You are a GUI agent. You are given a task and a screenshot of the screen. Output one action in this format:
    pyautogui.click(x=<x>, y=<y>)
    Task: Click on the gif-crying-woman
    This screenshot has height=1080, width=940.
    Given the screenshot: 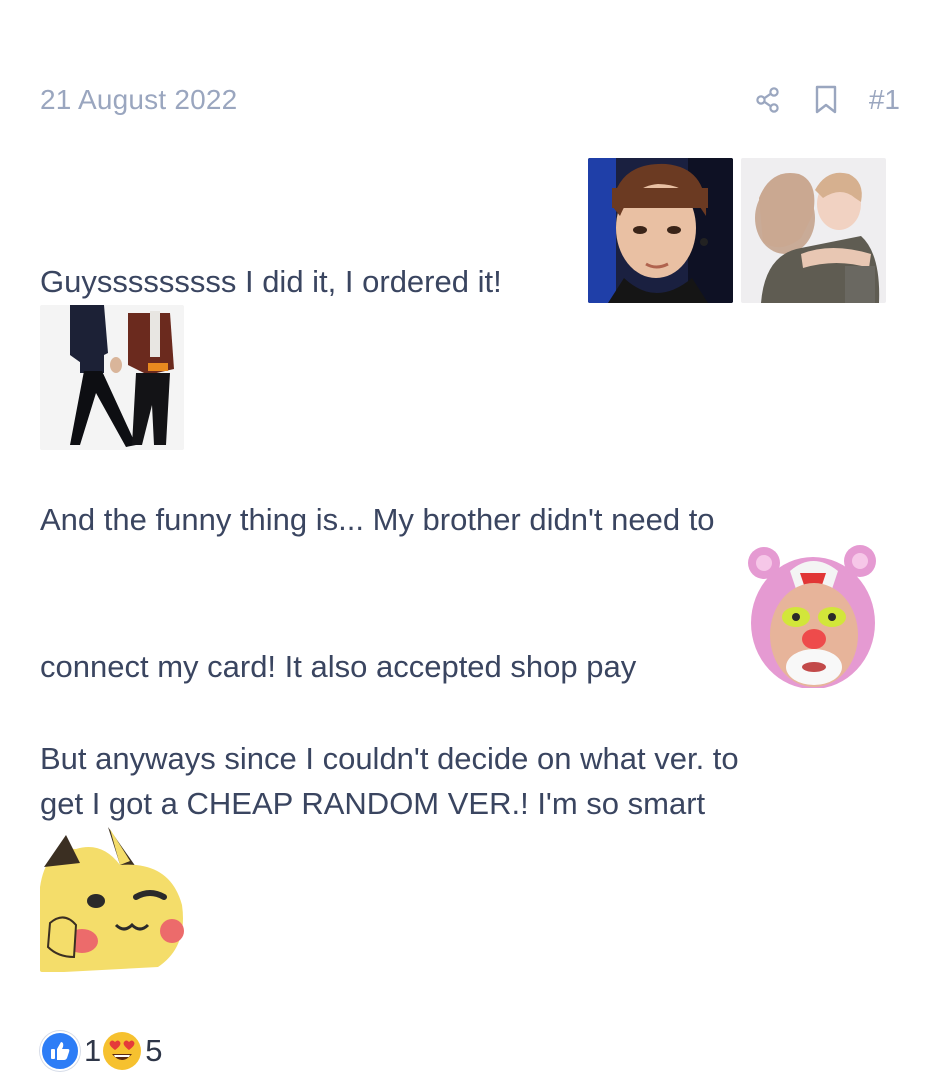 What is the action you would take?
    pyautogui.click(x=660, y=230)
    